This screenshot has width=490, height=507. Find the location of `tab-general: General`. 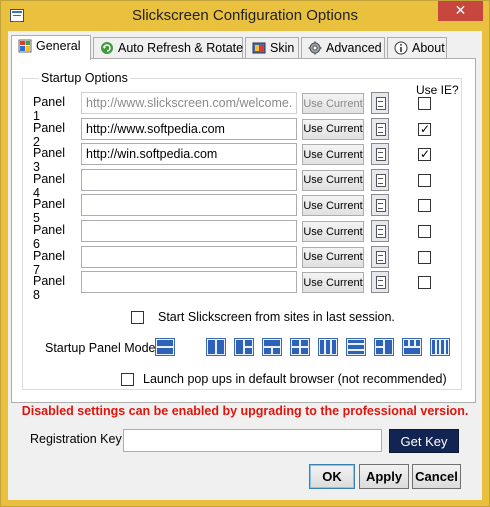

tab-general: General is located at coordinates (51, 47).